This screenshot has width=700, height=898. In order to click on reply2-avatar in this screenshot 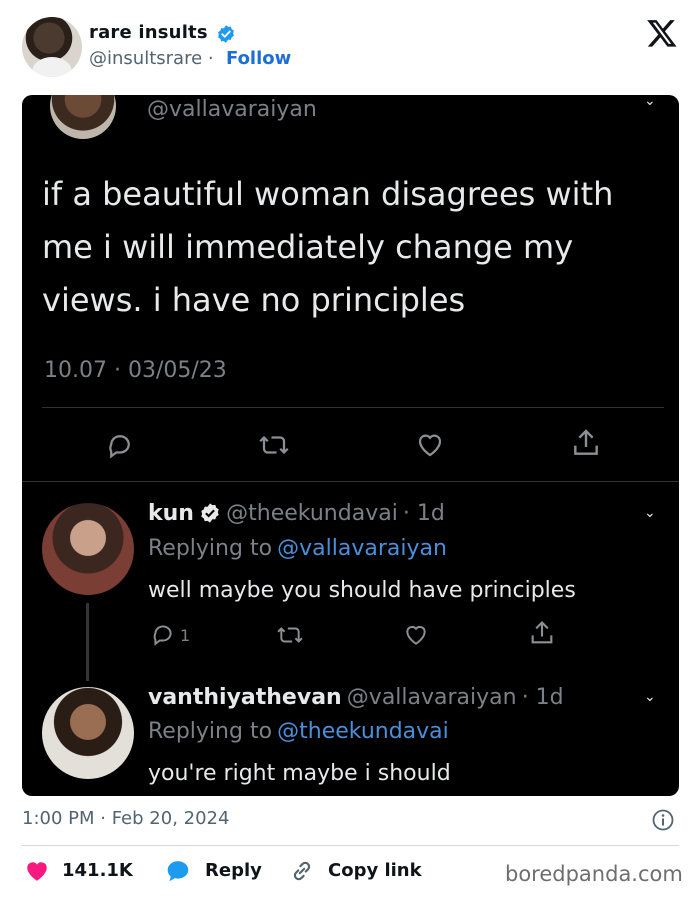, I will do `click(88, 733)`.